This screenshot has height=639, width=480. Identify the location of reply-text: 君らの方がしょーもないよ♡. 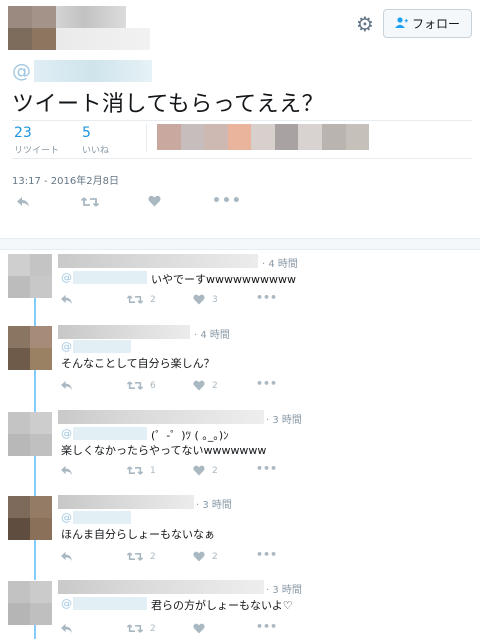
(222, 605).